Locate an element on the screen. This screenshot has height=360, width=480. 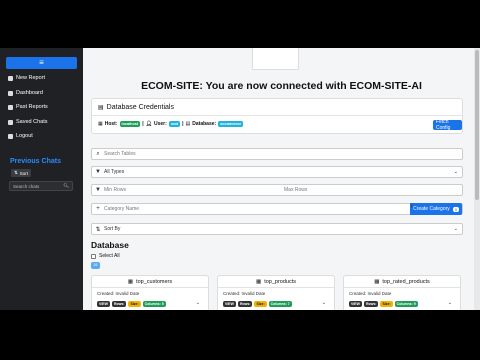
sidebar-item-label: Saved Chats is located at coordinates (32, 122).